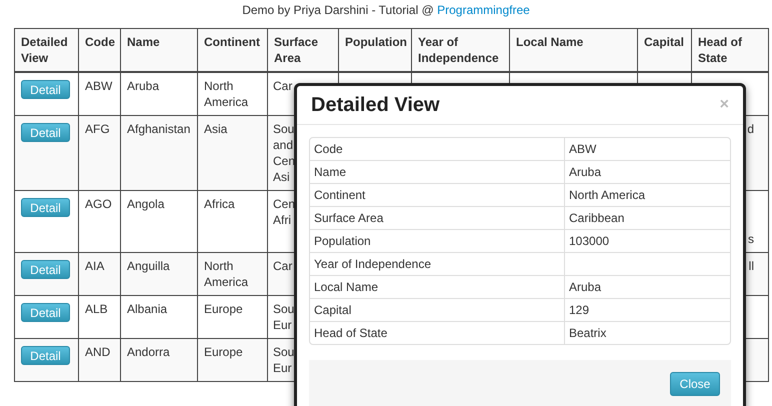  I want to click on table-cell: Anguilla, so click(159, 274).